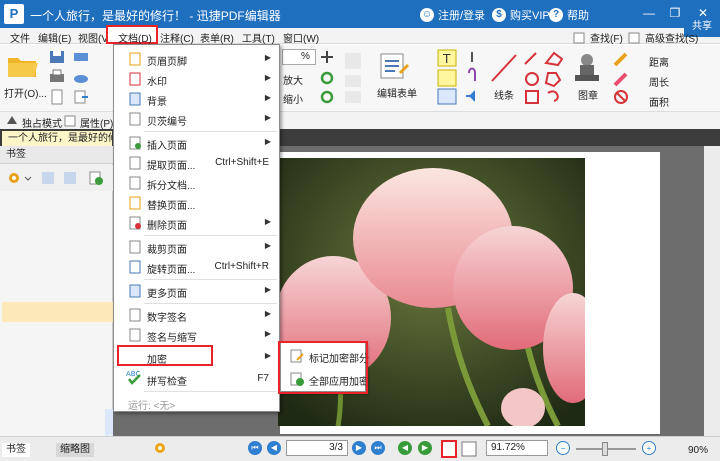 The width and height of the screenshot is (720, 461). What do you see at coordinates (504, 94) in the screenshot?
I see `lines-label: 线条` at bounding box center [504, 94].